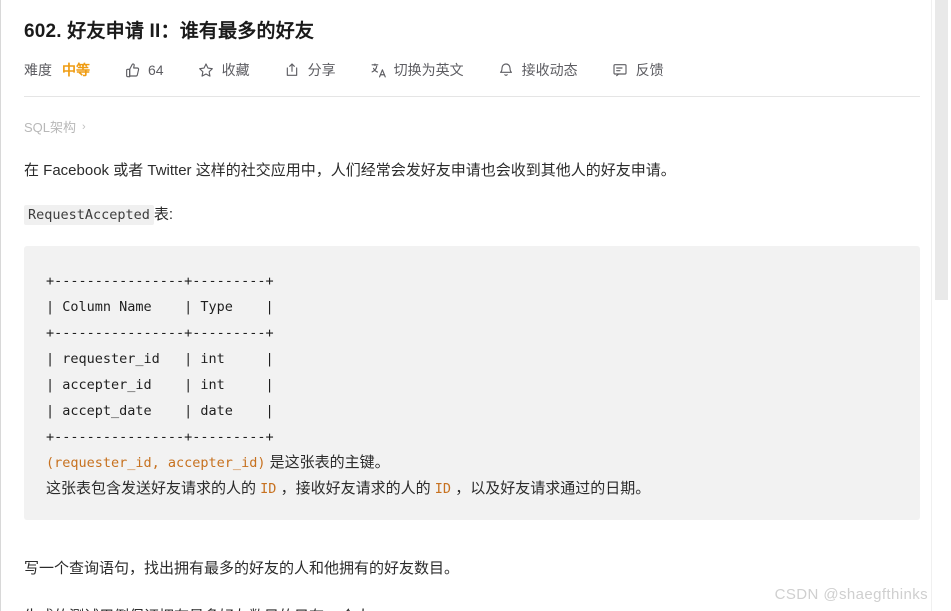 The width and height of the screenshot is (951, 611). Describe the element at coordinates (941, 305) in the screenshot. I see `vertical-scrollbar` at that location.